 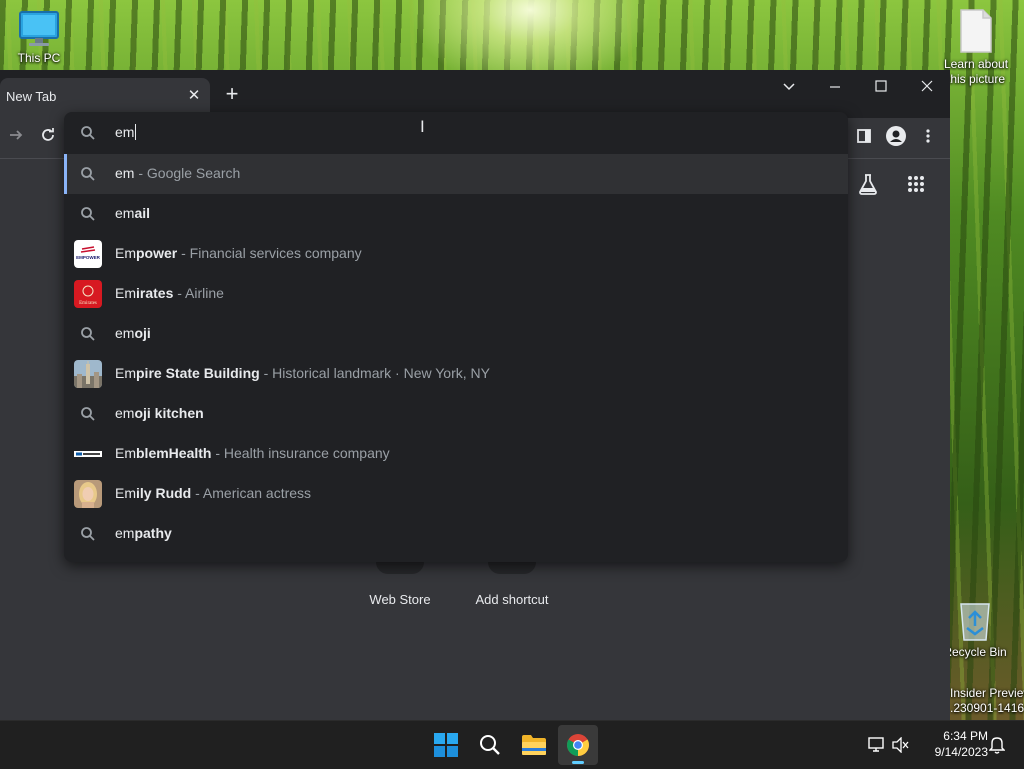 What do you see at coordinates (159, 413) in the screenshot?
I see `suggestion-text: emoji kitchen` at bounding box center [159, 413].